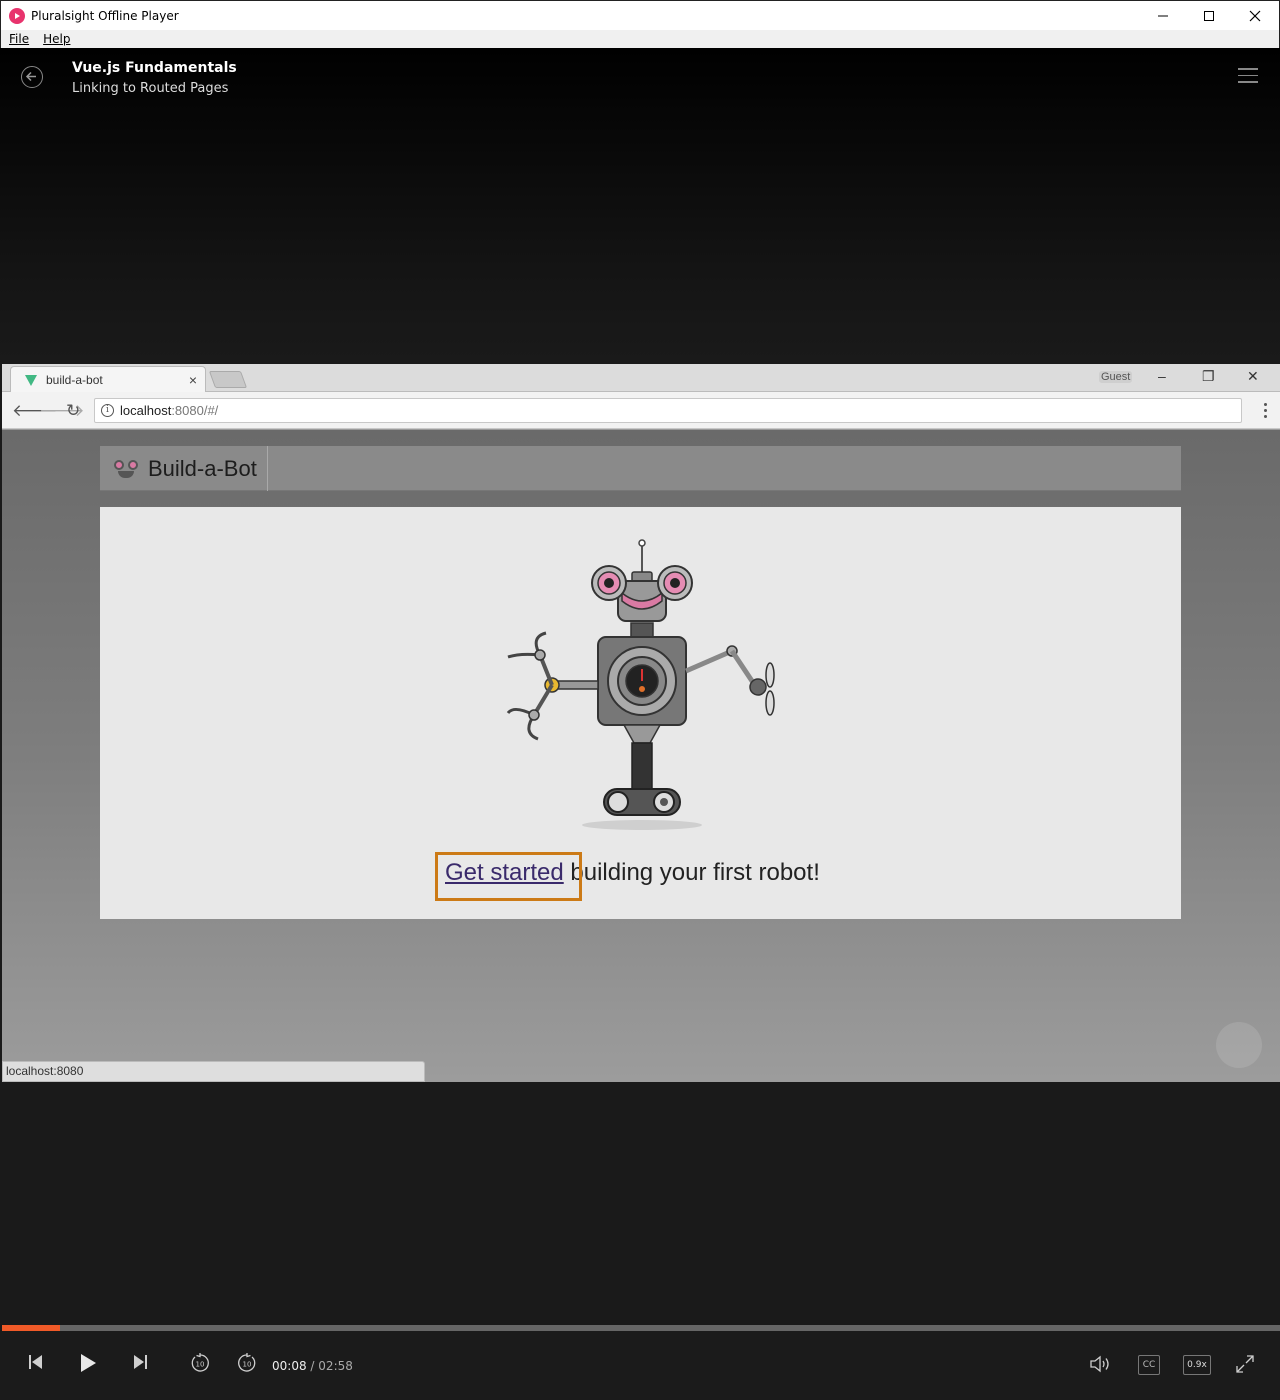  What do you see at coordinates (640, 1365) in the screenshot?
I see `player-controls: 10 10 00:08 / 02:58 CC 0.9x` at bounding box center [640, 1365].